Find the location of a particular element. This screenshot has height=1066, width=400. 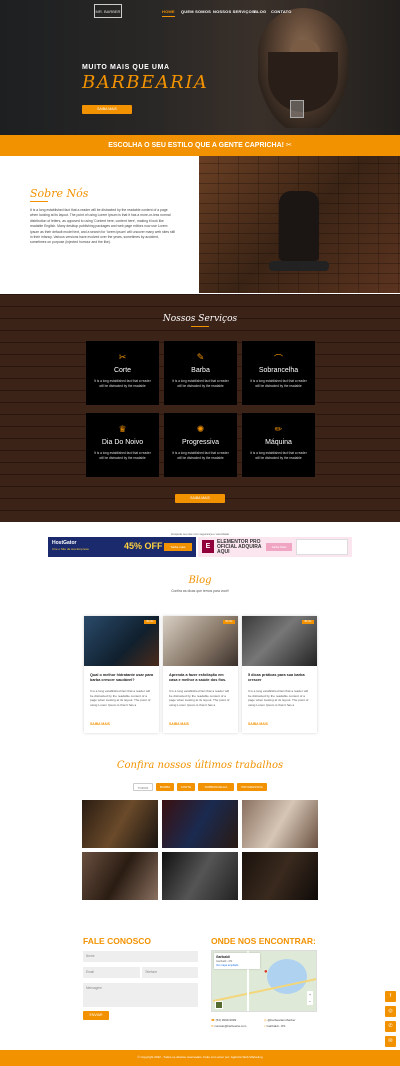

phone-icon: ☎ is located at coordinates (213, 1020).